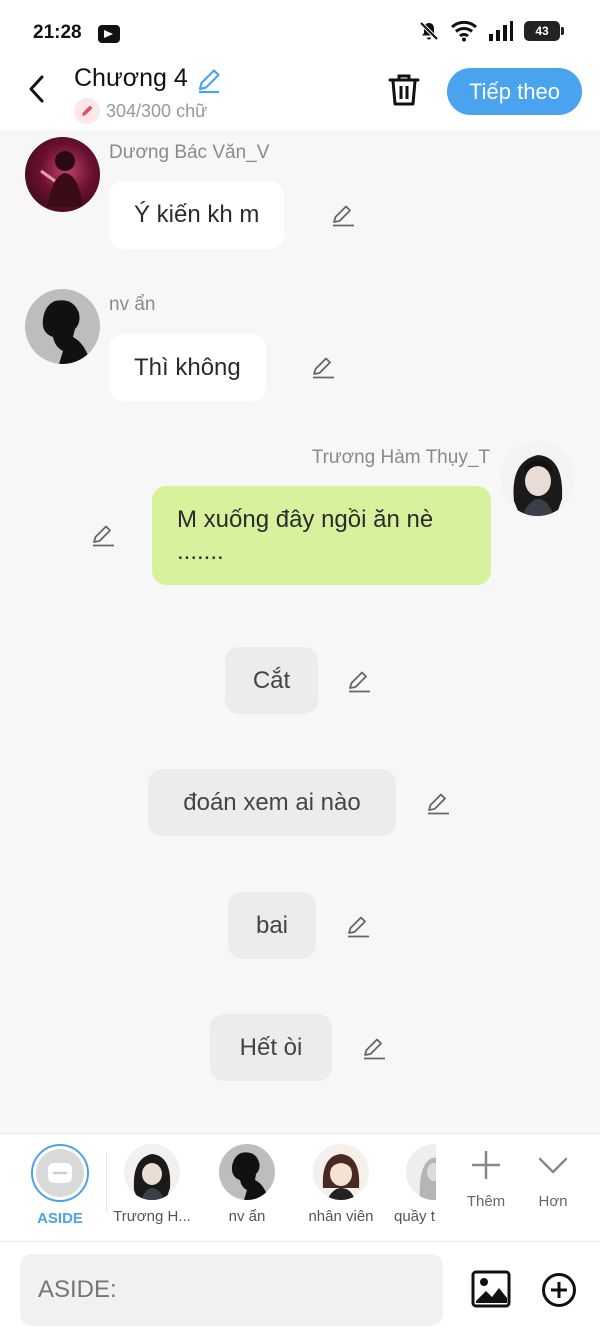  I want to click on input-bar, so click(300, 1289).